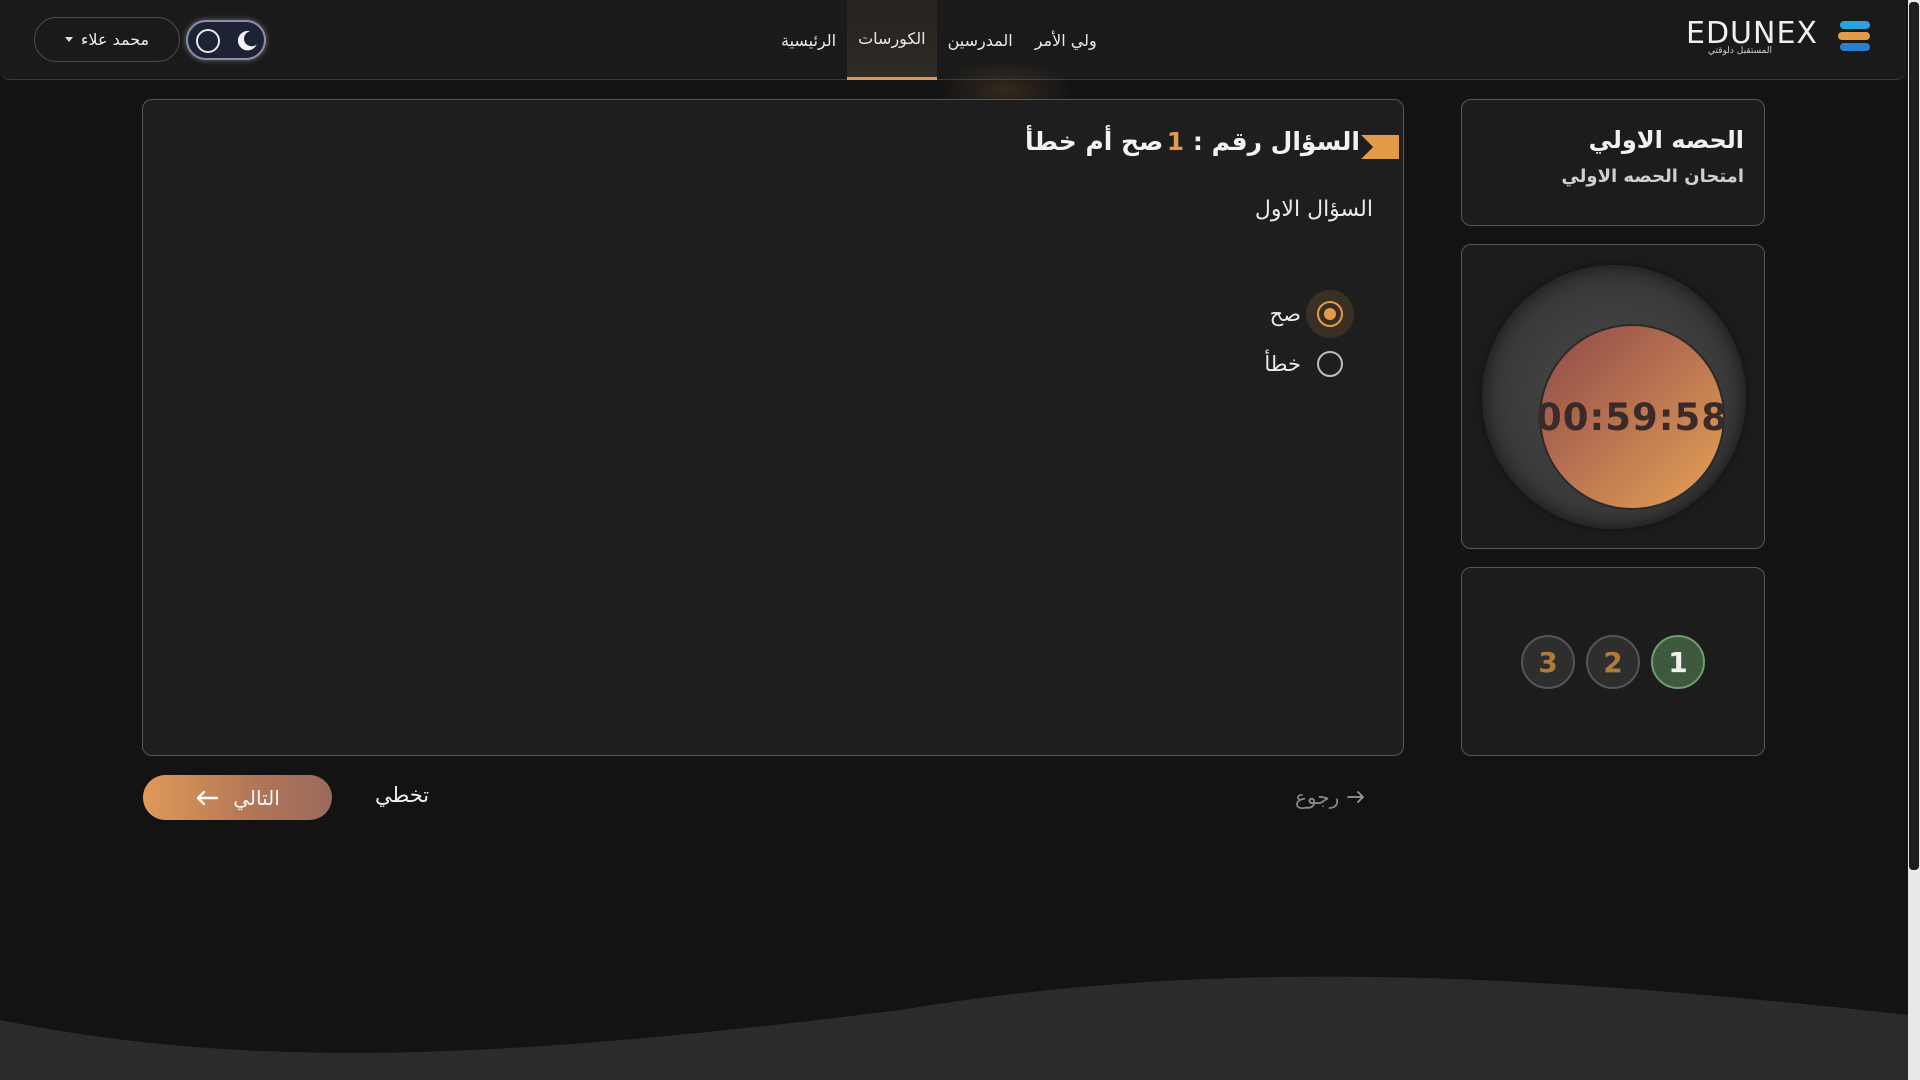  I want to click on question-number-heading: السؤال رقم : 1, so click(1263, 141).